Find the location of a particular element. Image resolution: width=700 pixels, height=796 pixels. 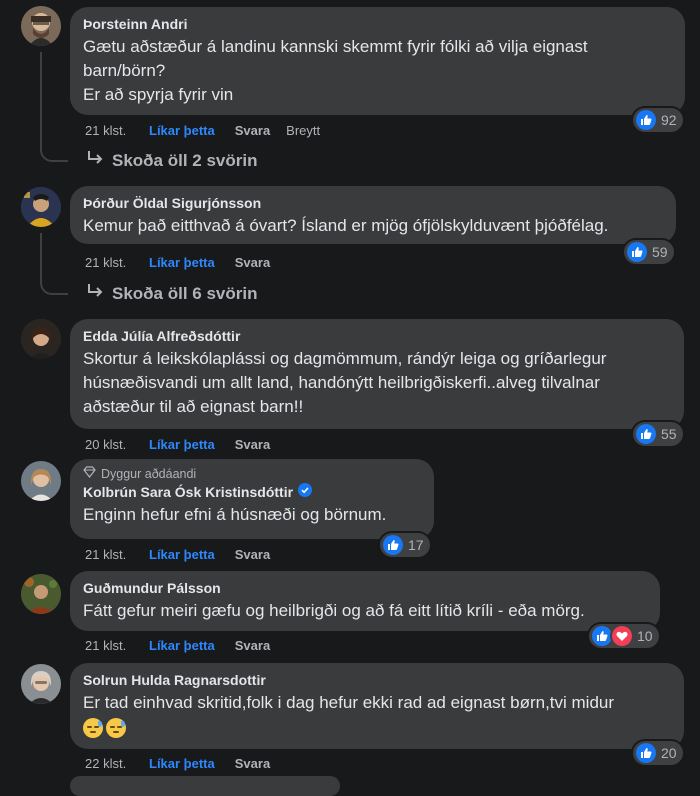

reaction-summary: 92 is located at coordinates (658, 120).